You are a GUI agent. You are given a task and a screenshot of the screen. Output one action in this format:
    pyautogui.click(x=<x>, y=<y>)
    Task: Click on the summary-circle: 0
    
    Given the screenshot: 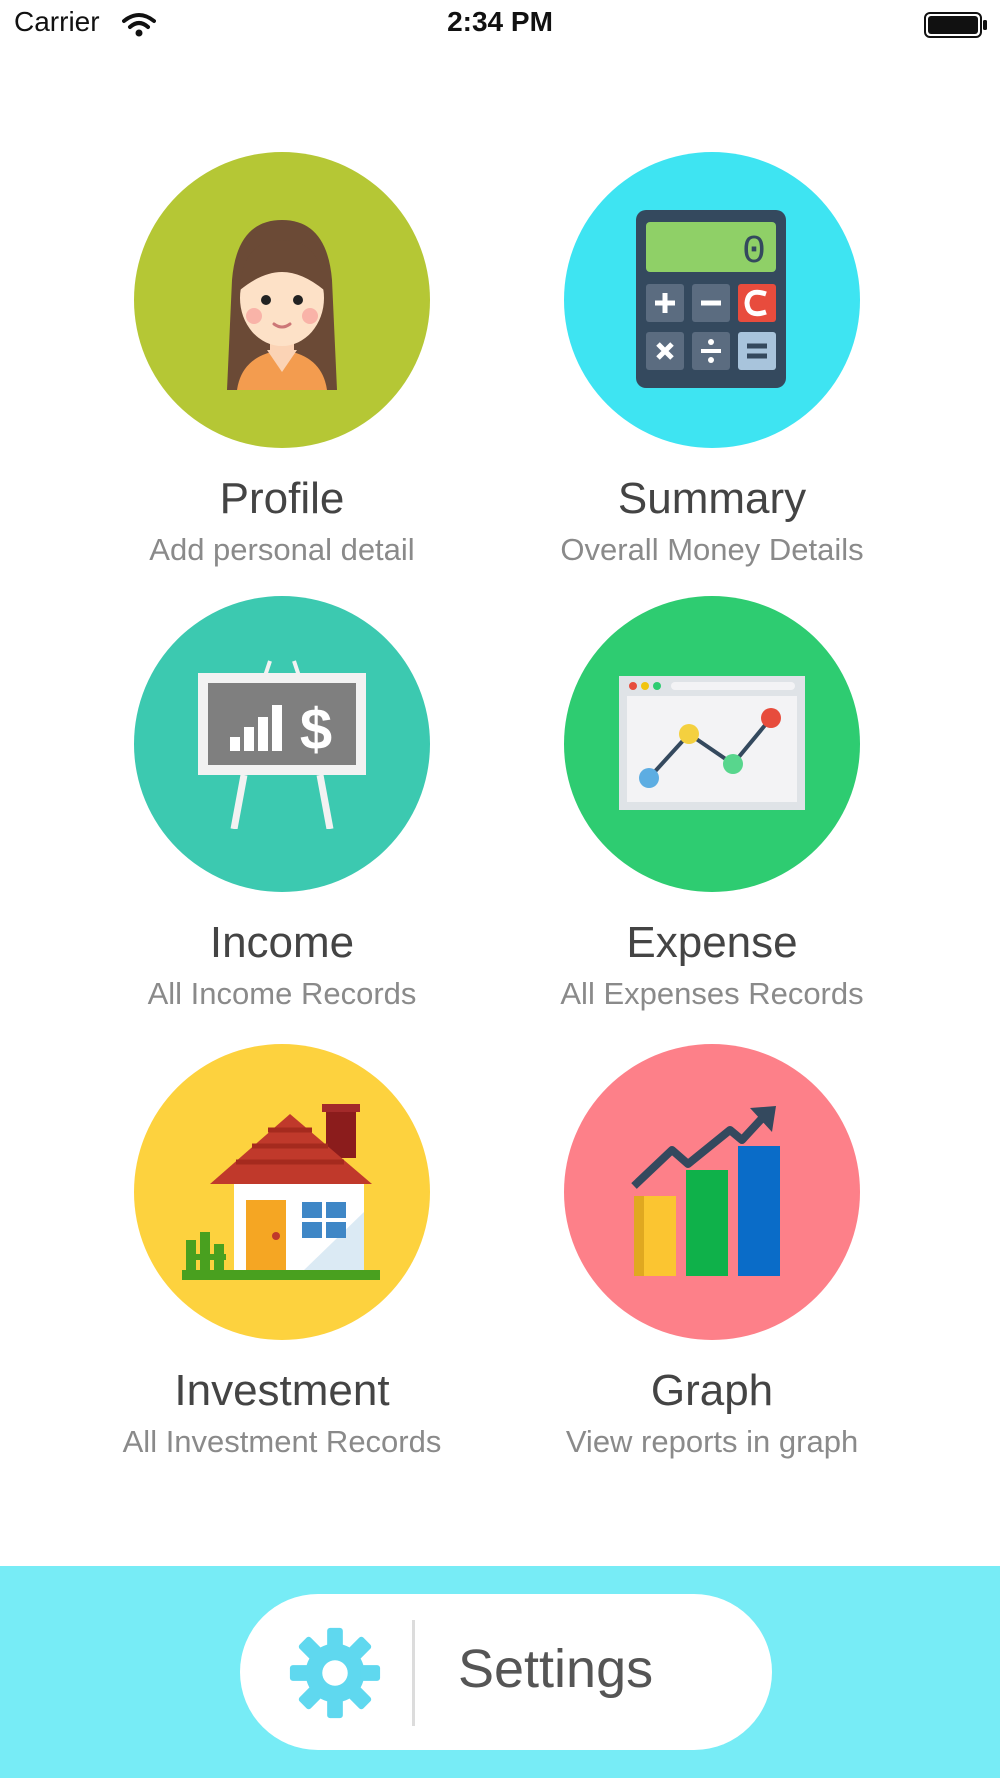 What is the action you would take?
    pyautogui.click(x=712, y=300)
    